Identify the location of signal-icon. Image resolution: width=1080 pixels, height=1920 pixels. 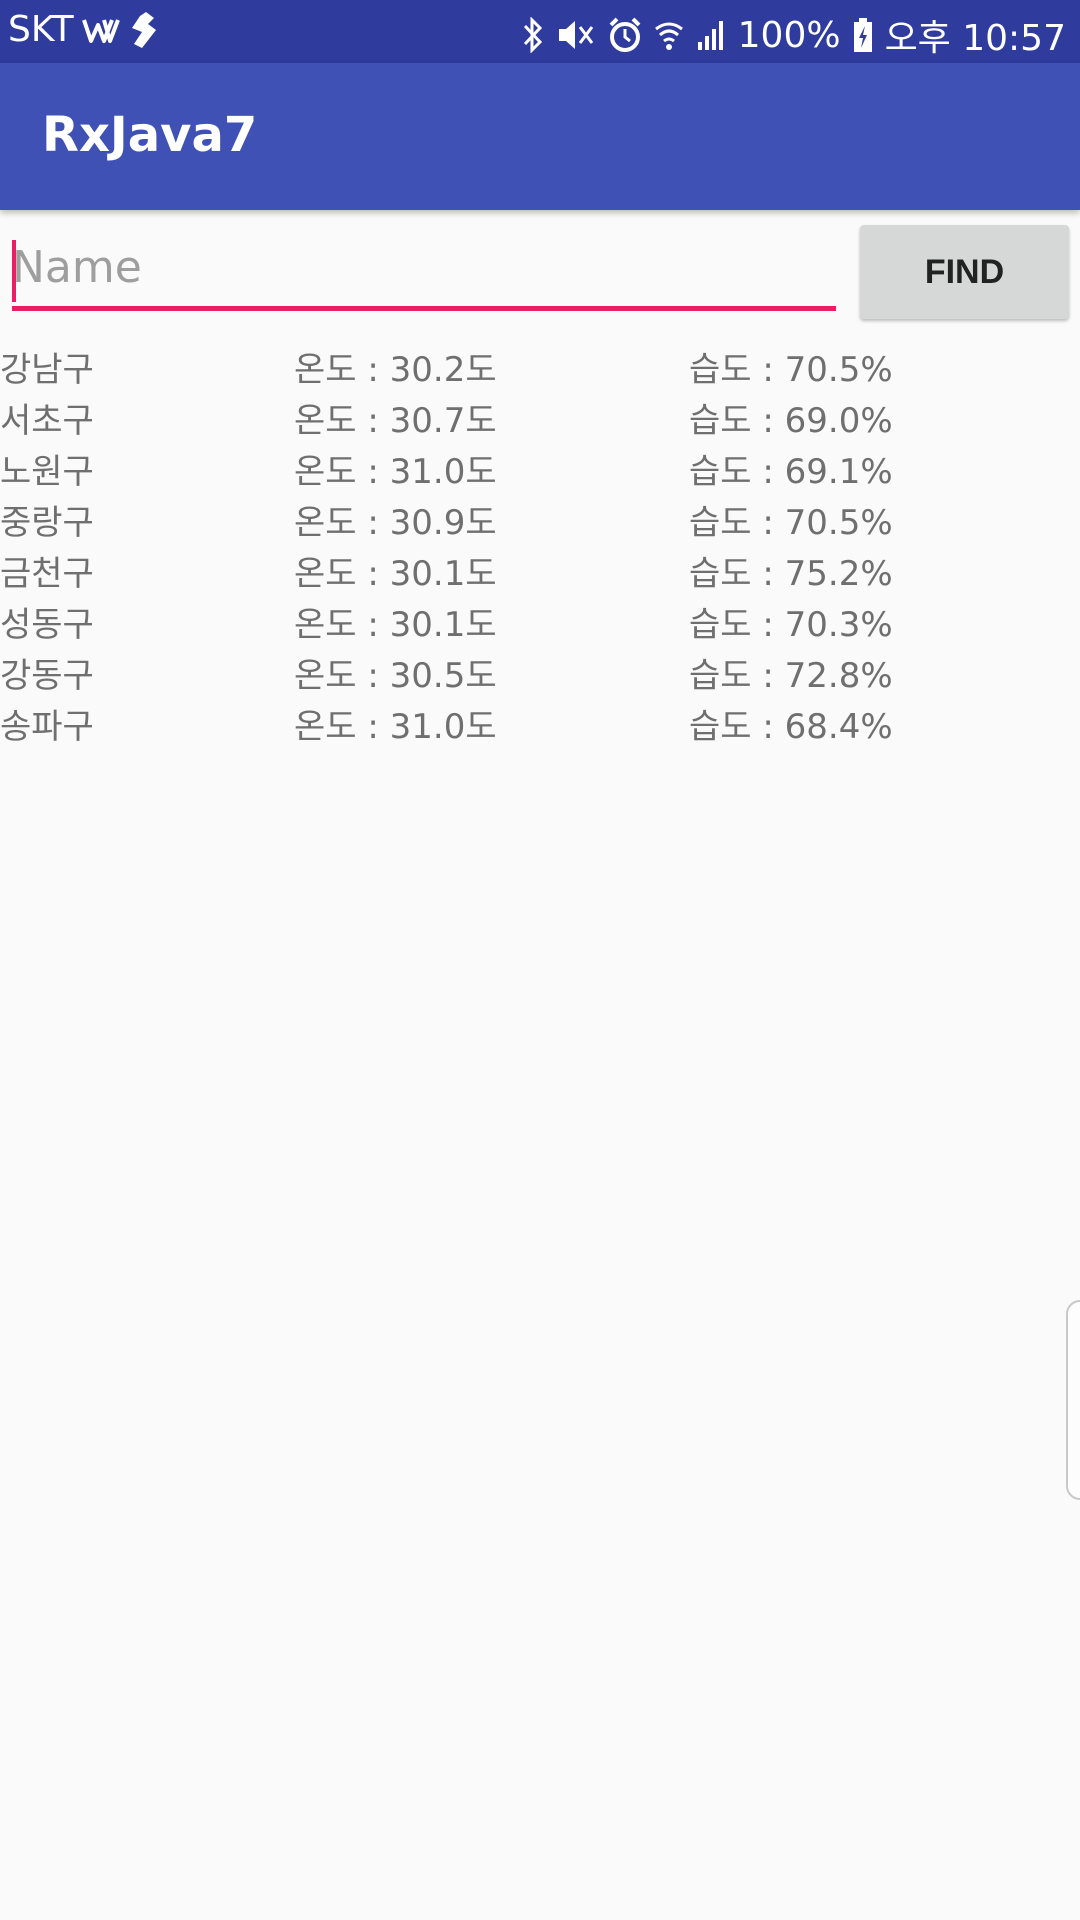
(711, 35).